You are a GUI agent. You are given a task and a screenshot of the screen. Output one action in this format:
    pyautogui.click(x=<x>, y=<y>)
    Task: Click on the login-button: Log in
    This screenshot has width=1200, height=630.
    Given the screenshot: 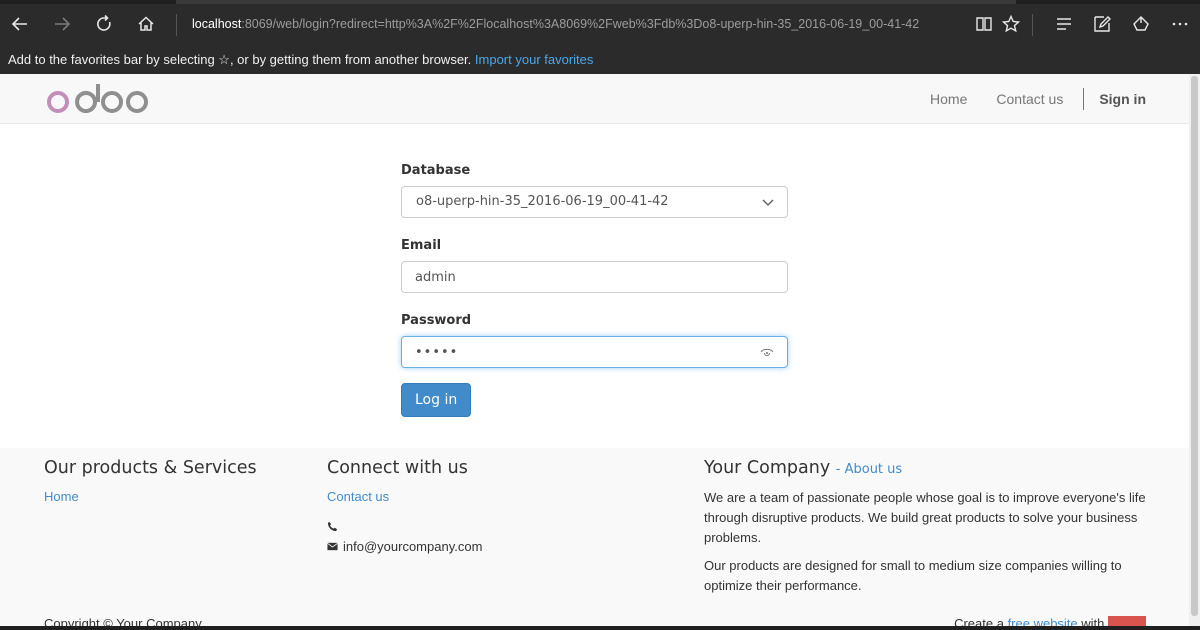 What is the action you would take?
    pyautogui.click(x=436, y=400)
    